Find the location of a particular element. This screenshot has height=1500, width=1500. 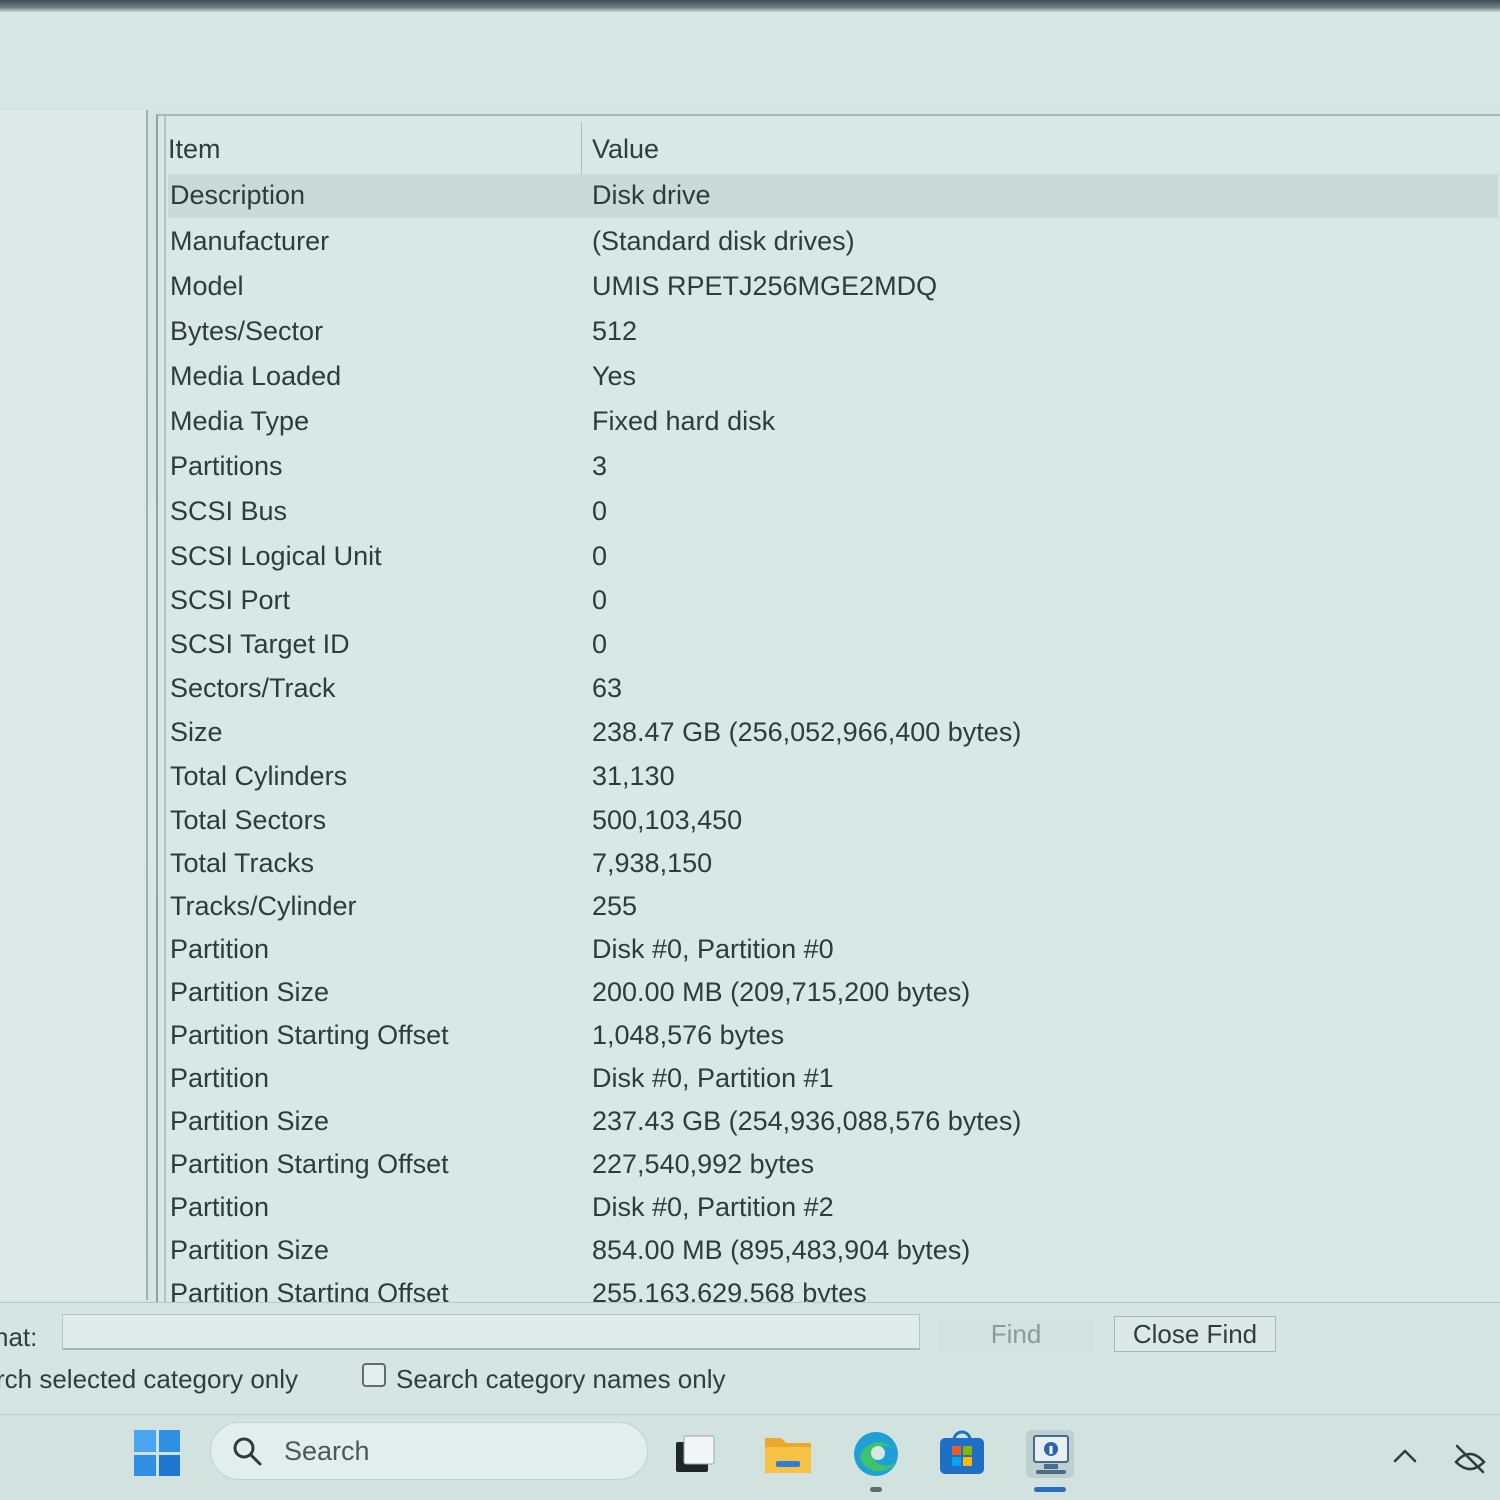

row-item: Manufacturer is located at coordinates (250, 241).